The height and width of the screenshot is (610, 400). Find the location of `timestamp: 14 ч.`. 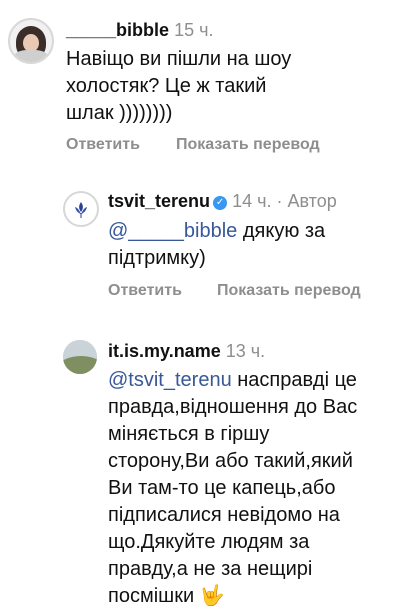

timestamp: 14 ч. is located at coordinates (252, 201).